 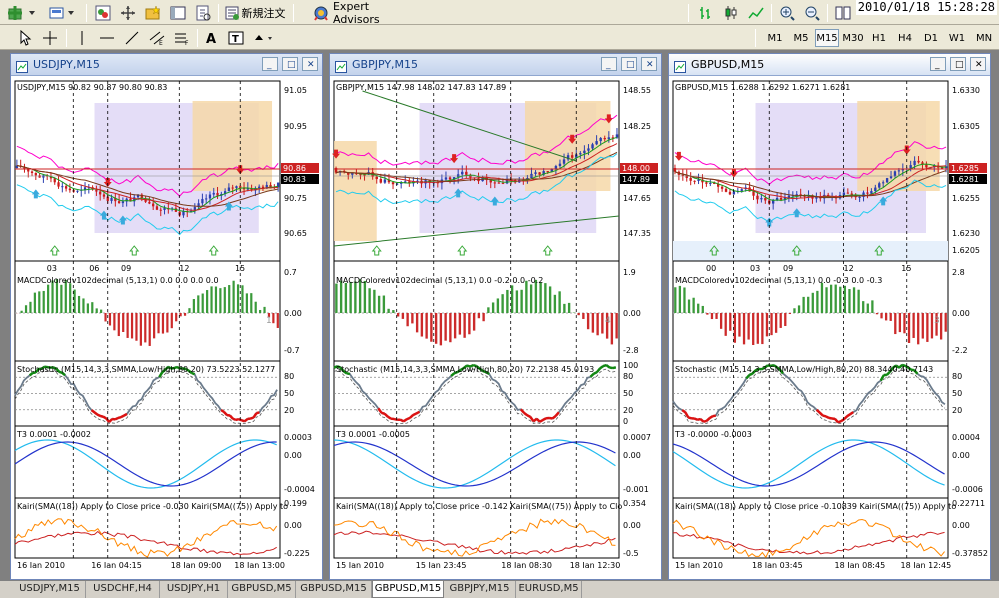 I want to click on tester-button, so click(x=203, y=13).